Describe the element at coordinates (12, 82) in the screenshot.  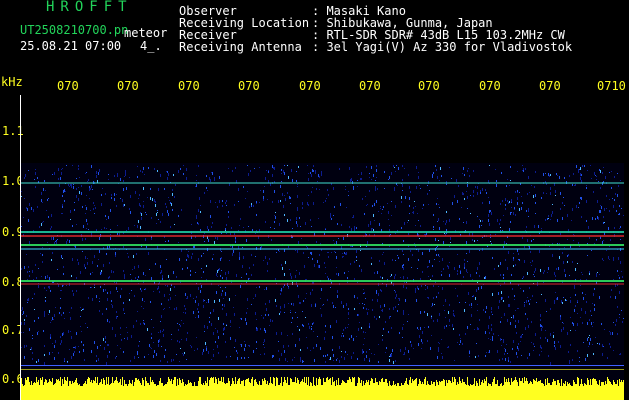
I see `y-axis-unit: kHz` at that location.